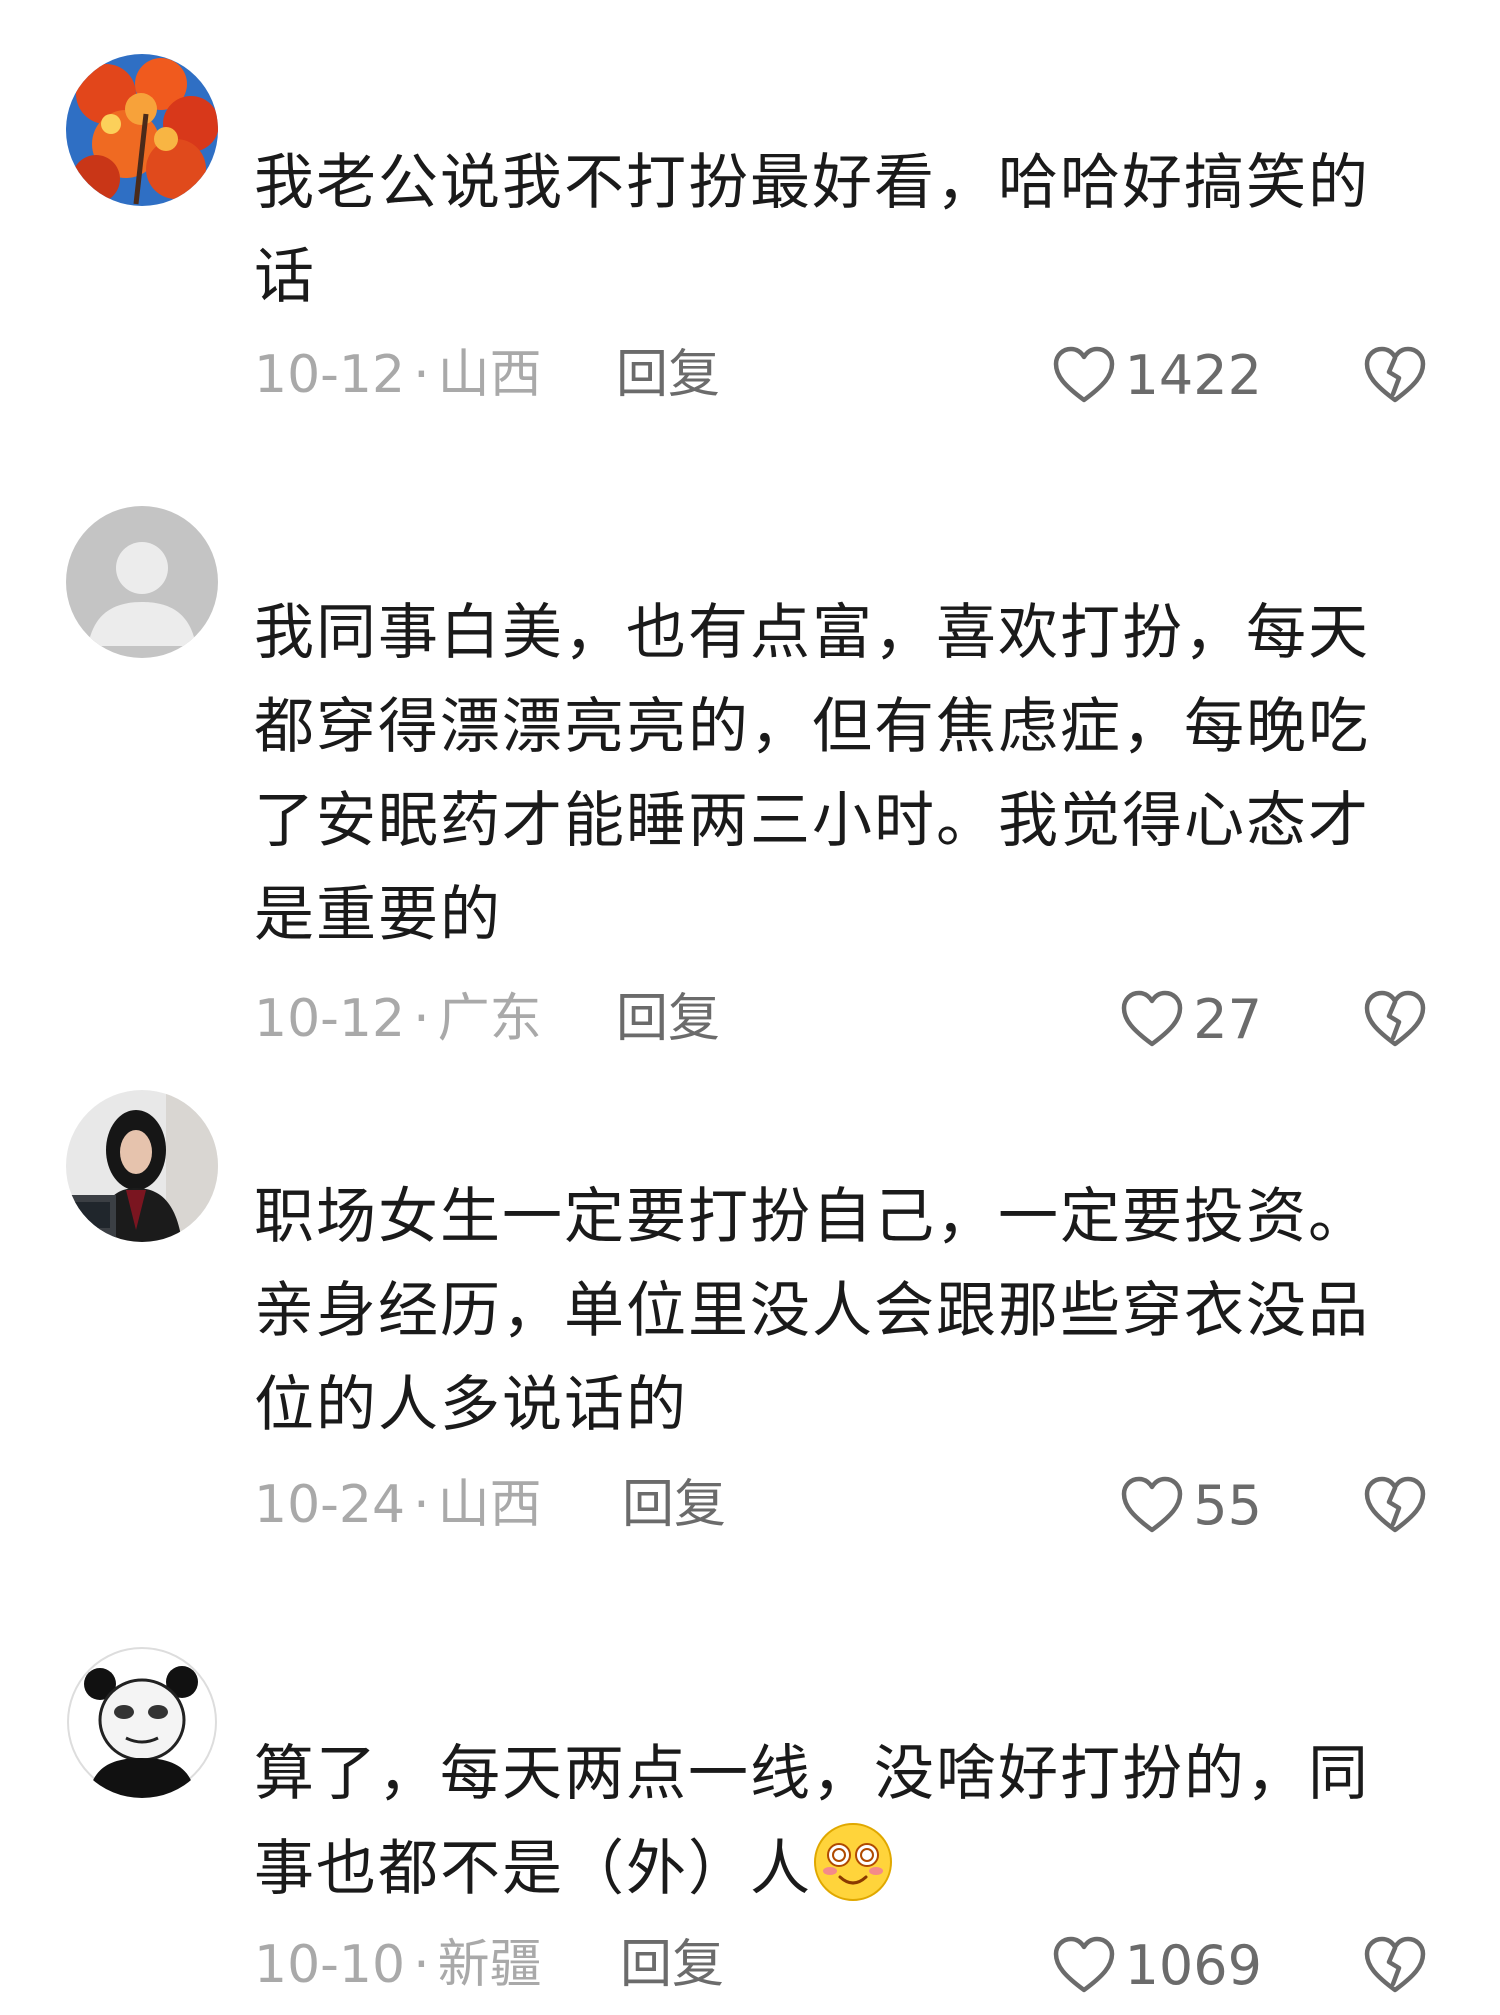  What do you see at coordinates (1227, 1505) in the screenshot?
I see `like-count: 55` at bounding box center [1227, 1505].